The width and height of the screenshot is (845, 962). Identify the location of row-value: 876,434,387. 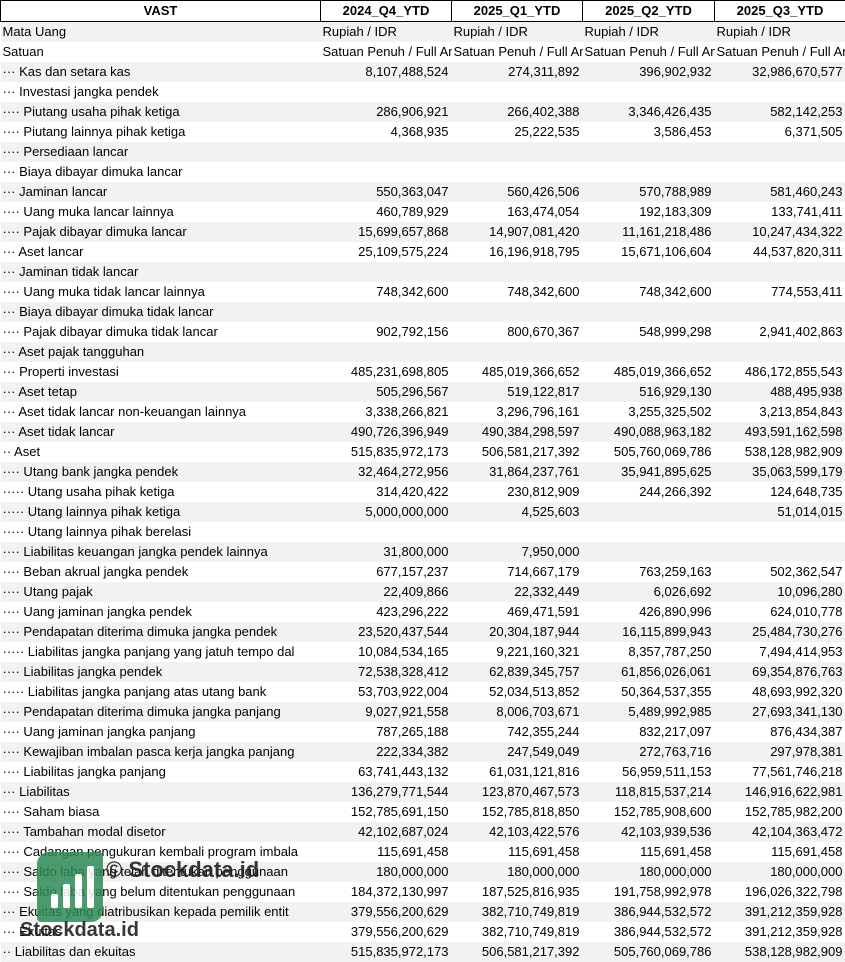
(780, 732).